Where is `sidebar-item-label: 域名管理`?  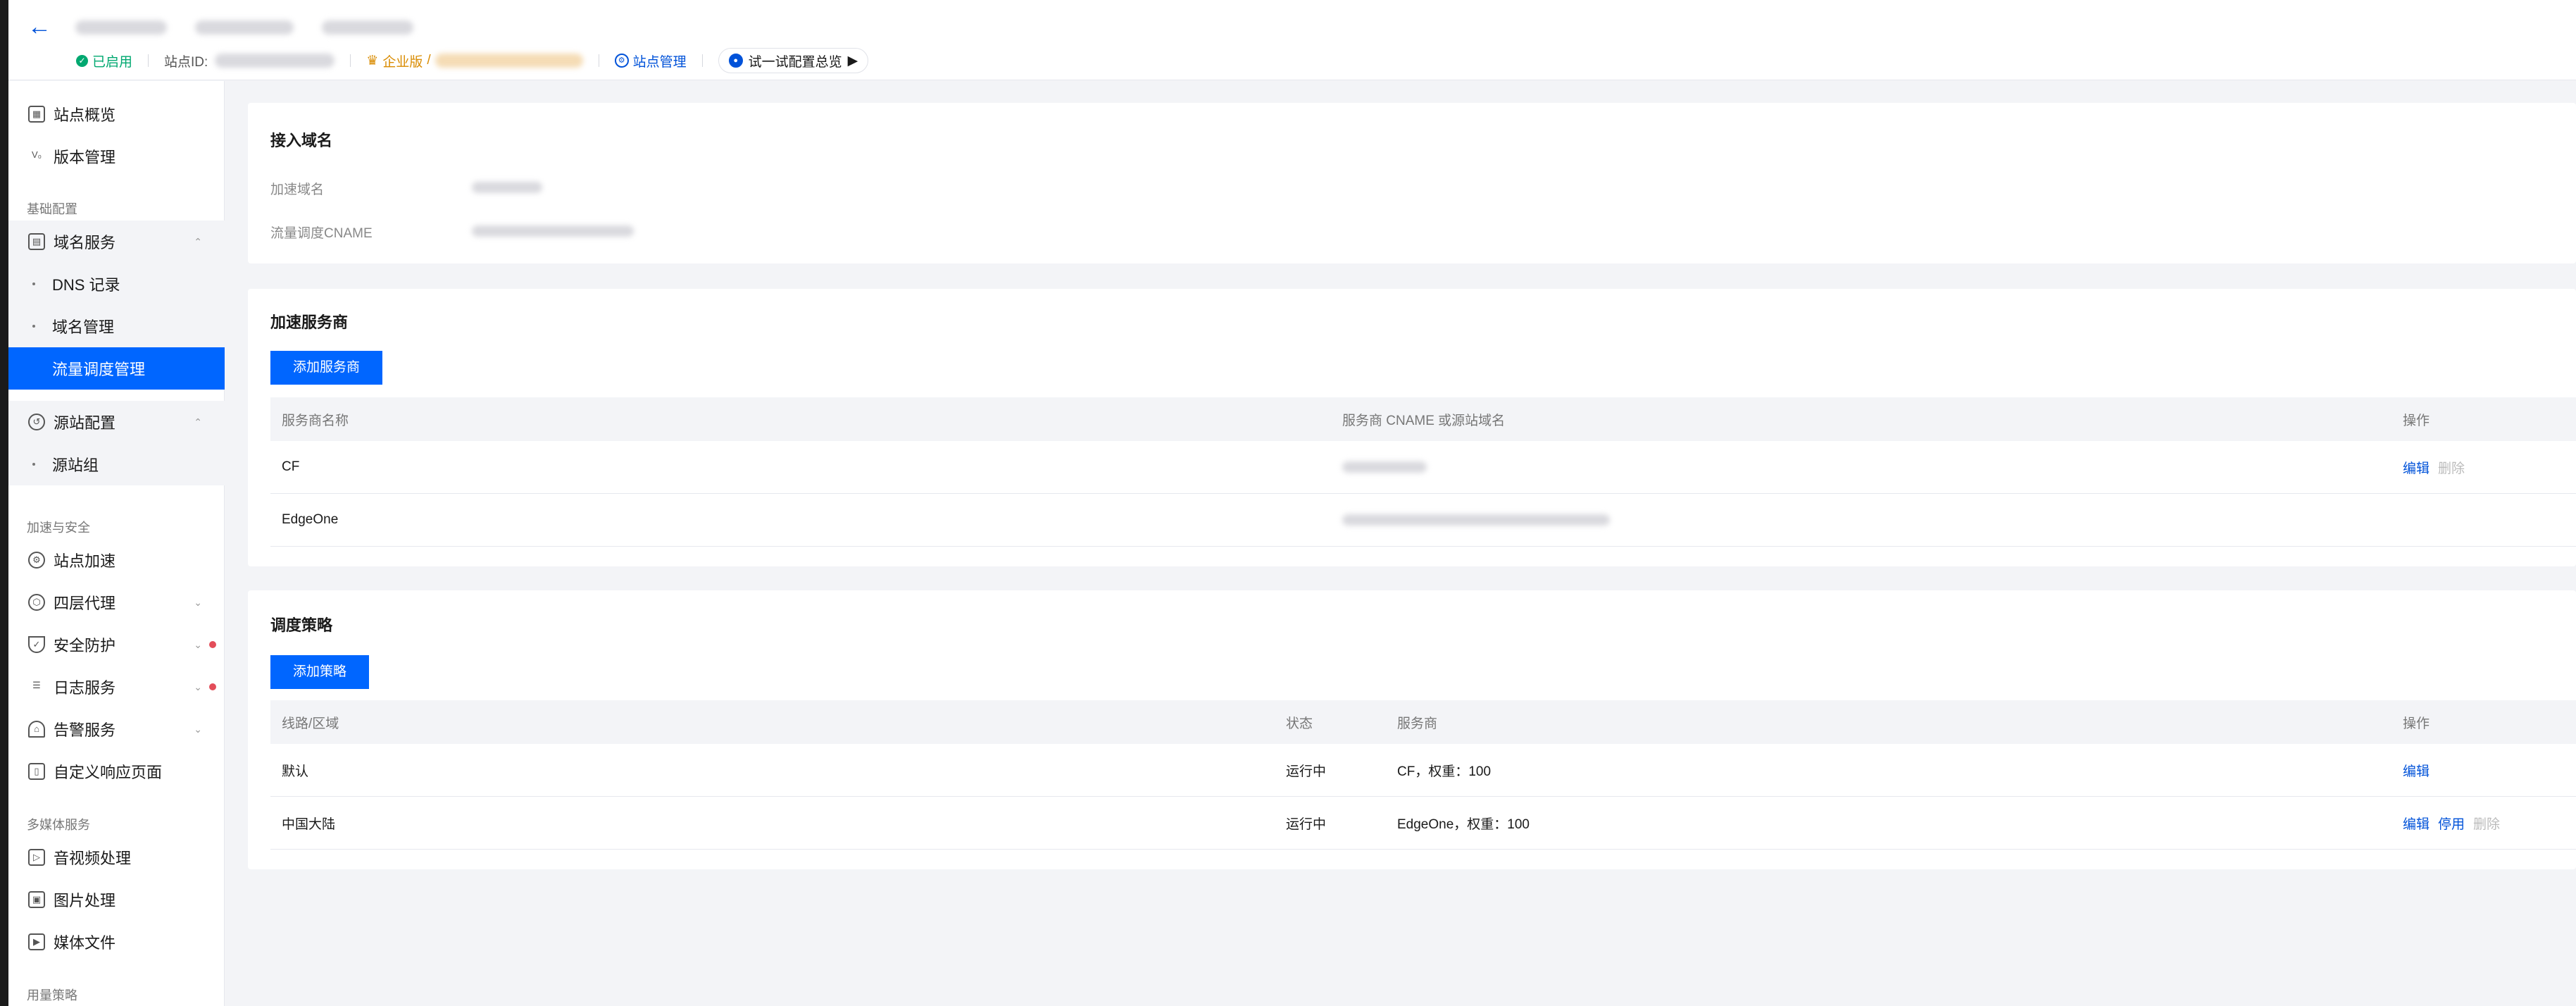
sidebar-item-label: 域名管理 is located at coordinates (83, 327).